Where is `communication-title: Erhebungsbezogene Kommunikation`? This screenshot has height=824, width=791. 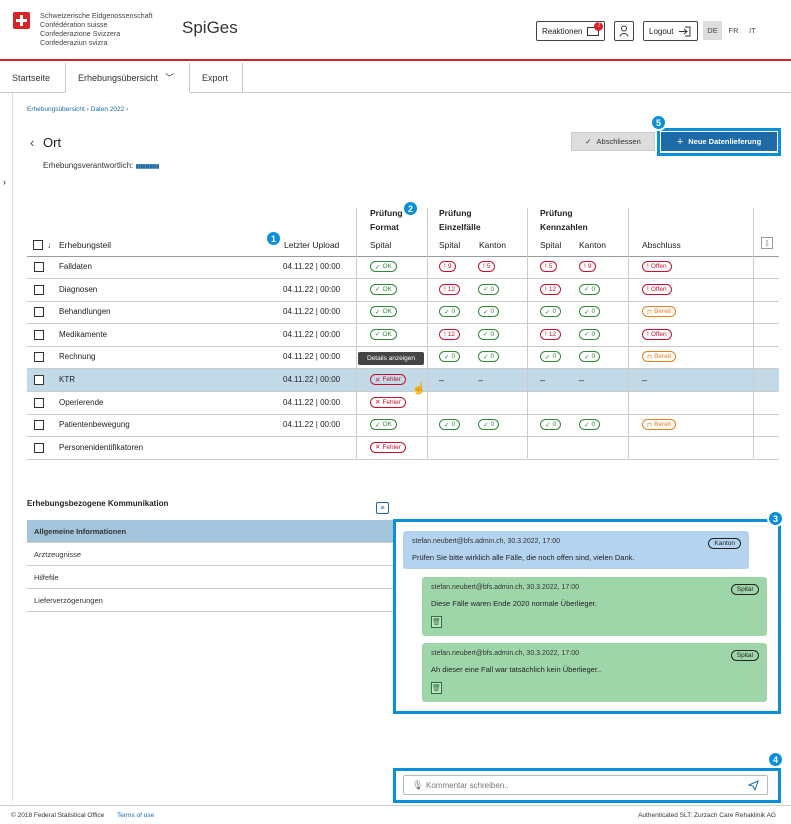 communication-title: Erhebungsbezogene Kommunikation is located at coordinates (98, 503).